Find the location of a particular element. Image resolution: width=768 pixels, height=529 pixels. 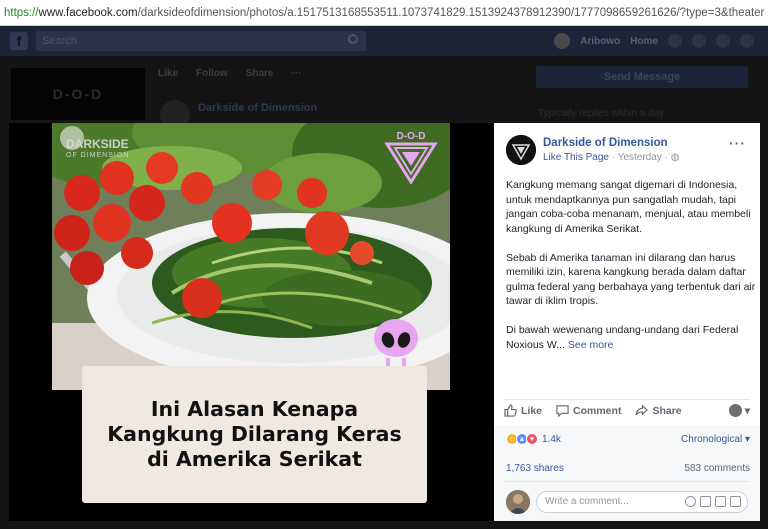

comment-sort-label: Chronological is located at coordinates (712, 439).